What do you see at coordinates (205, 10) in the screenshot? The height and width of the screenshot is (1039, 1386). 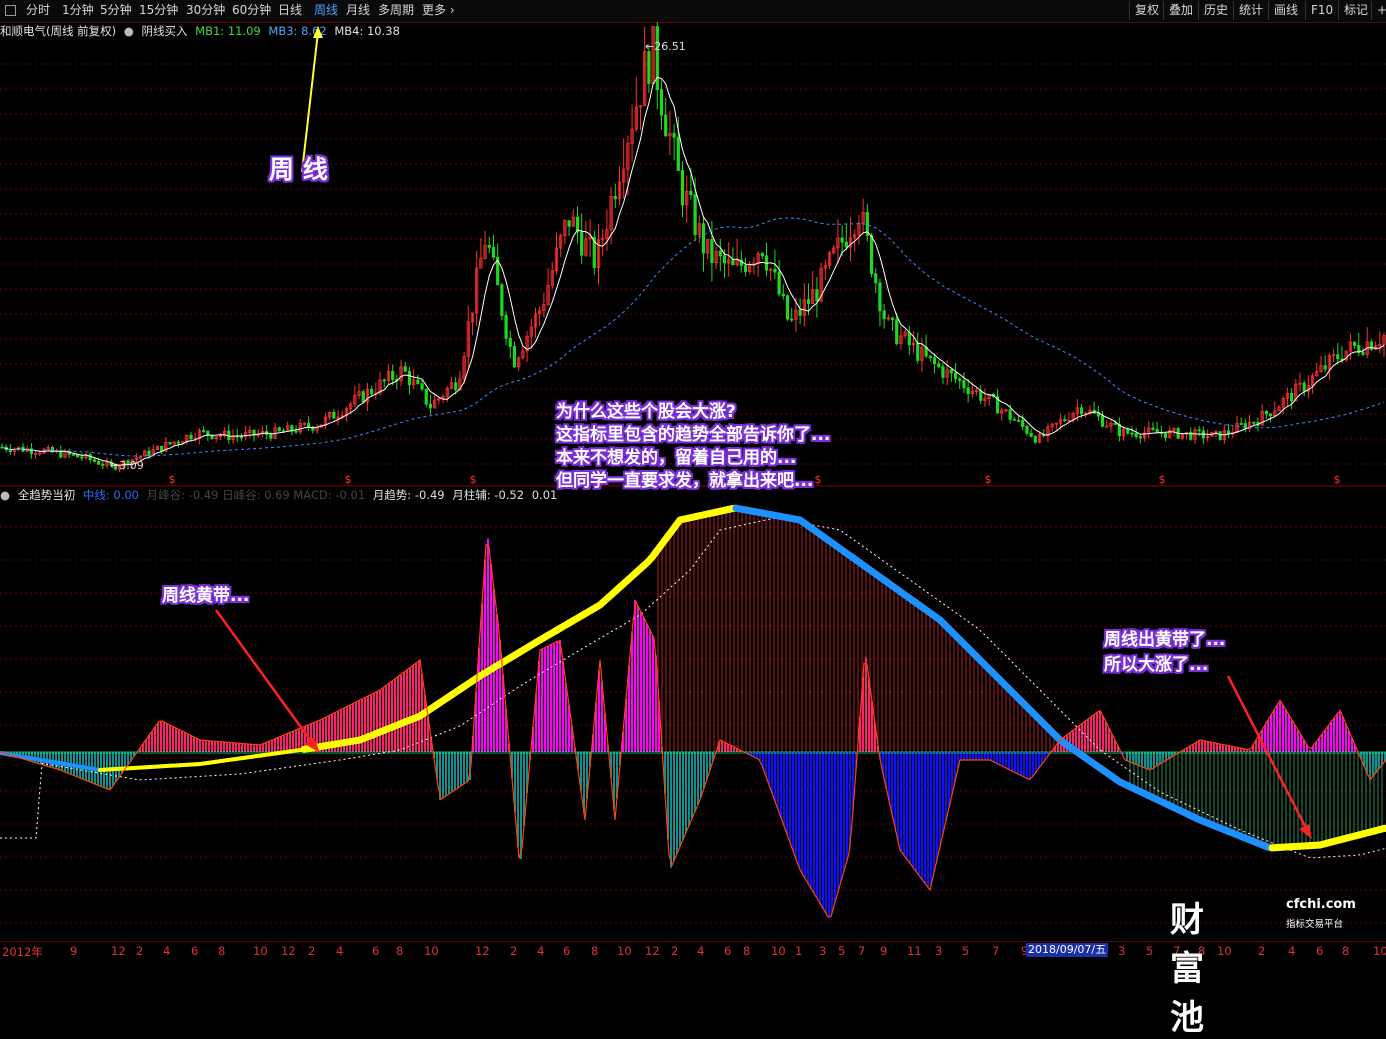 I see `period-tab: 30分钟` at bounding box center [205, 10].